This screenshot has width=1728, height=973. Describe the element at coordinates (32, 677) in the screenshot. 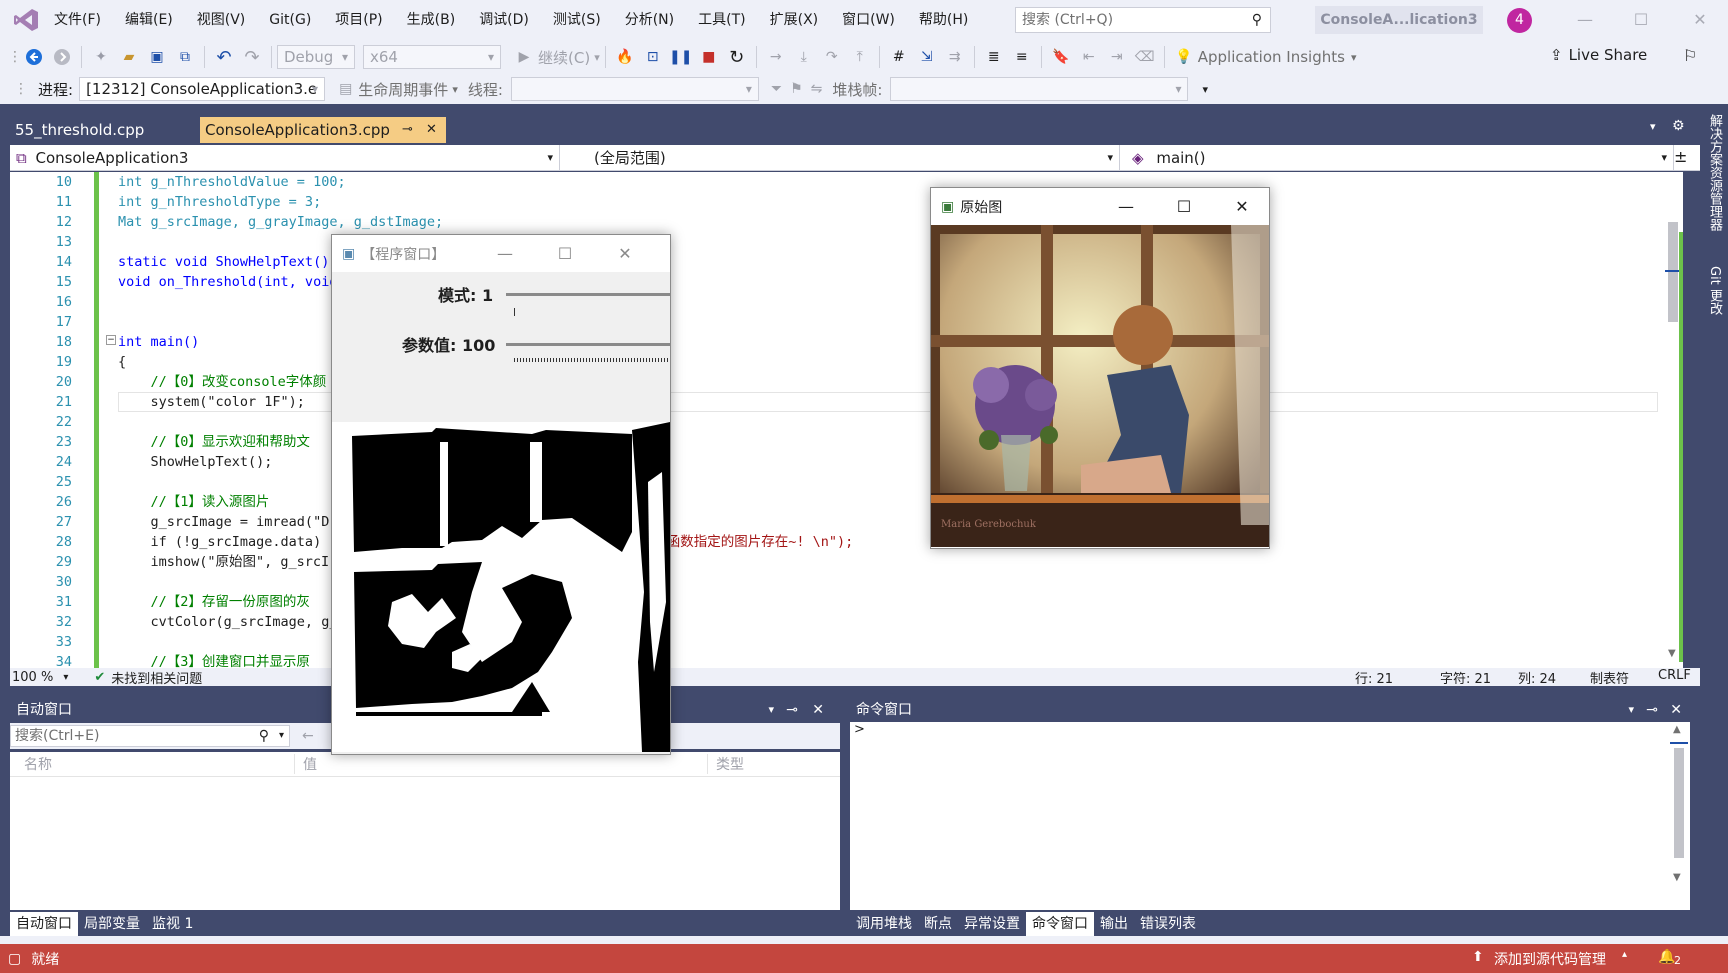

I see `zoom-level: 100 %` at that location.